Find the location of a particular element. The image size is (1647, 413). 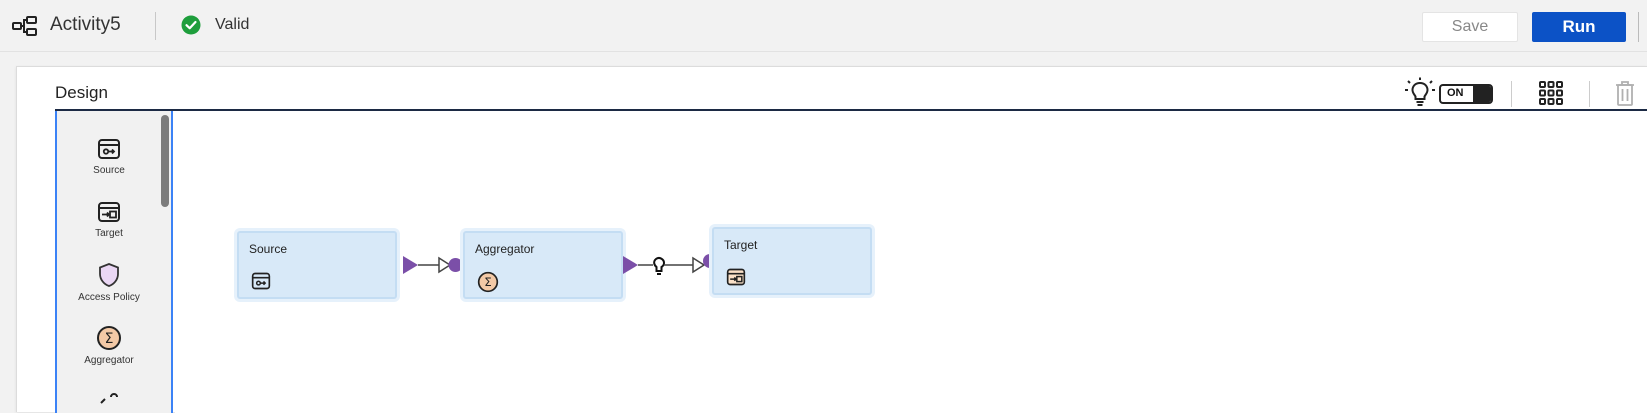

top-bar: Activity5 Valid Save Run is located at coordinates (823, 26).